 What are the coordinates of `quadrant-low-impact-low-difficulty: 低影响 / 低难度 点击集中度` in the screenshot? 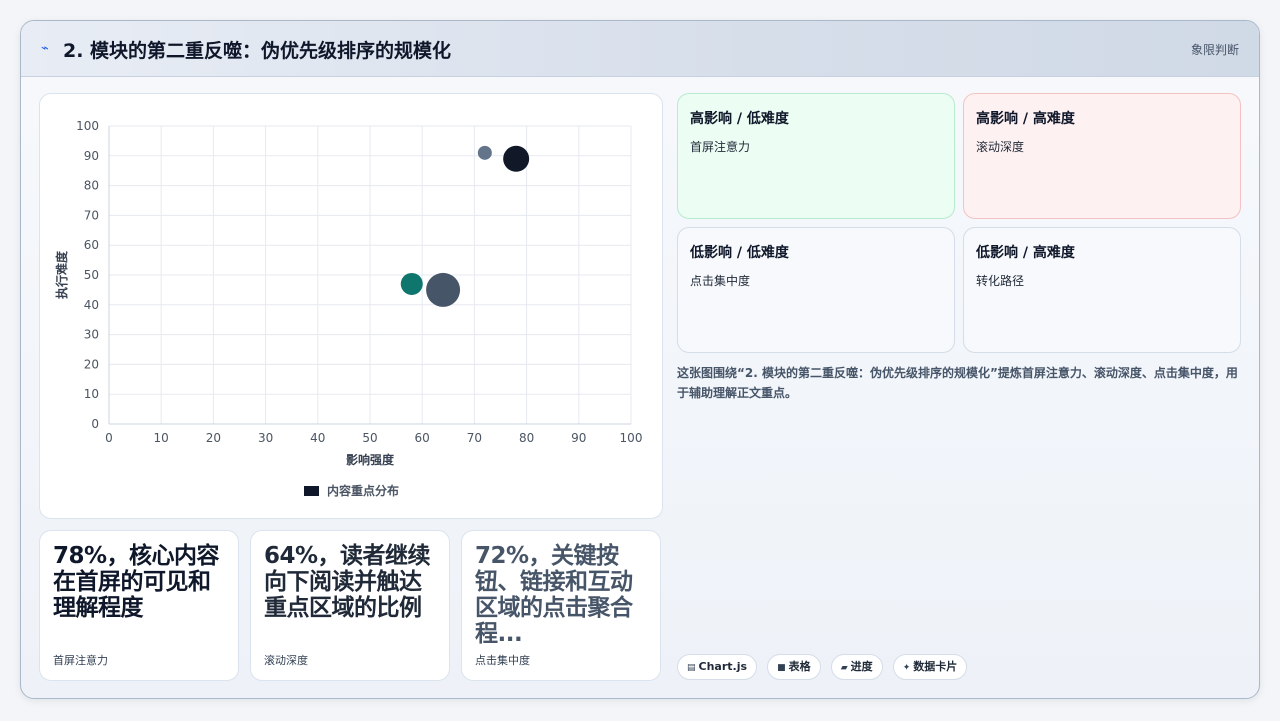 It's located at (816, 290).